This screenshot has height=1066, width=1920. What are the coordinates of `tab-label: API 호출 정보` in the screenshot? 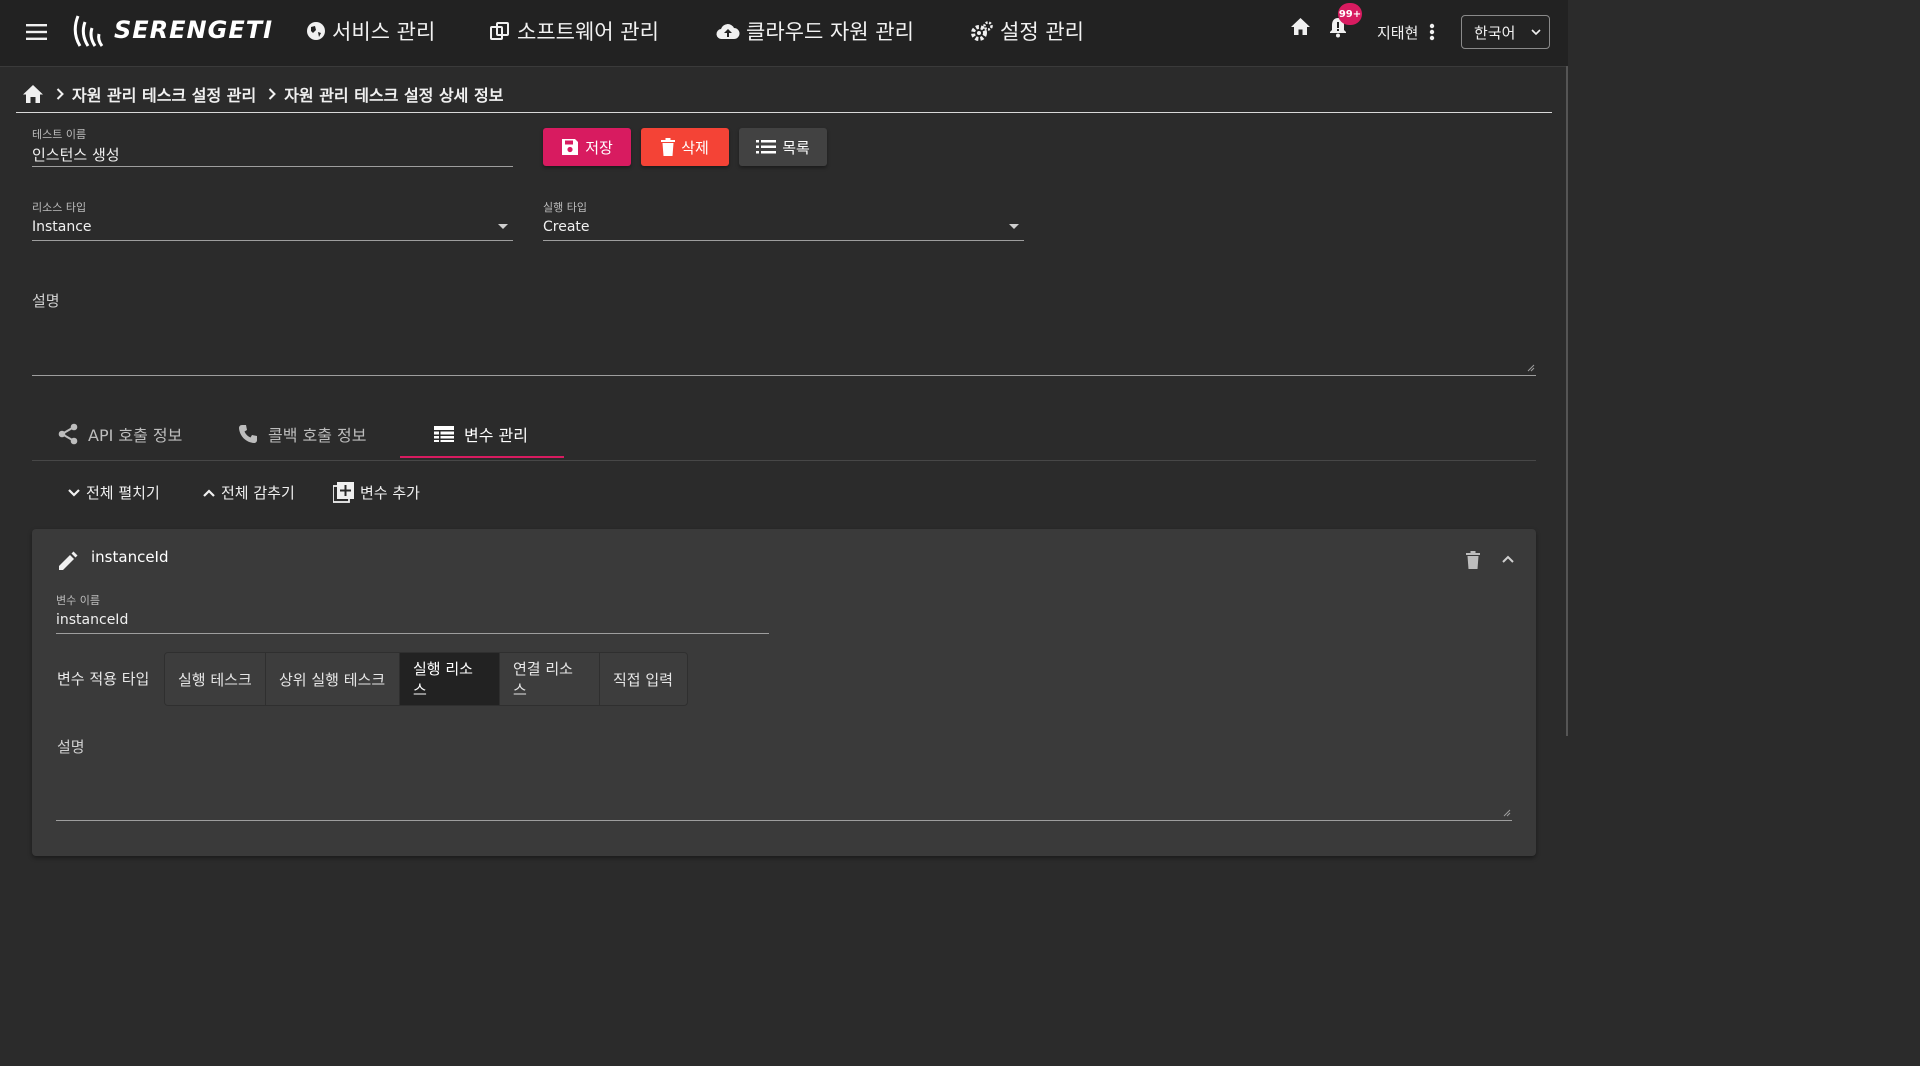 It's located at (135, 435).